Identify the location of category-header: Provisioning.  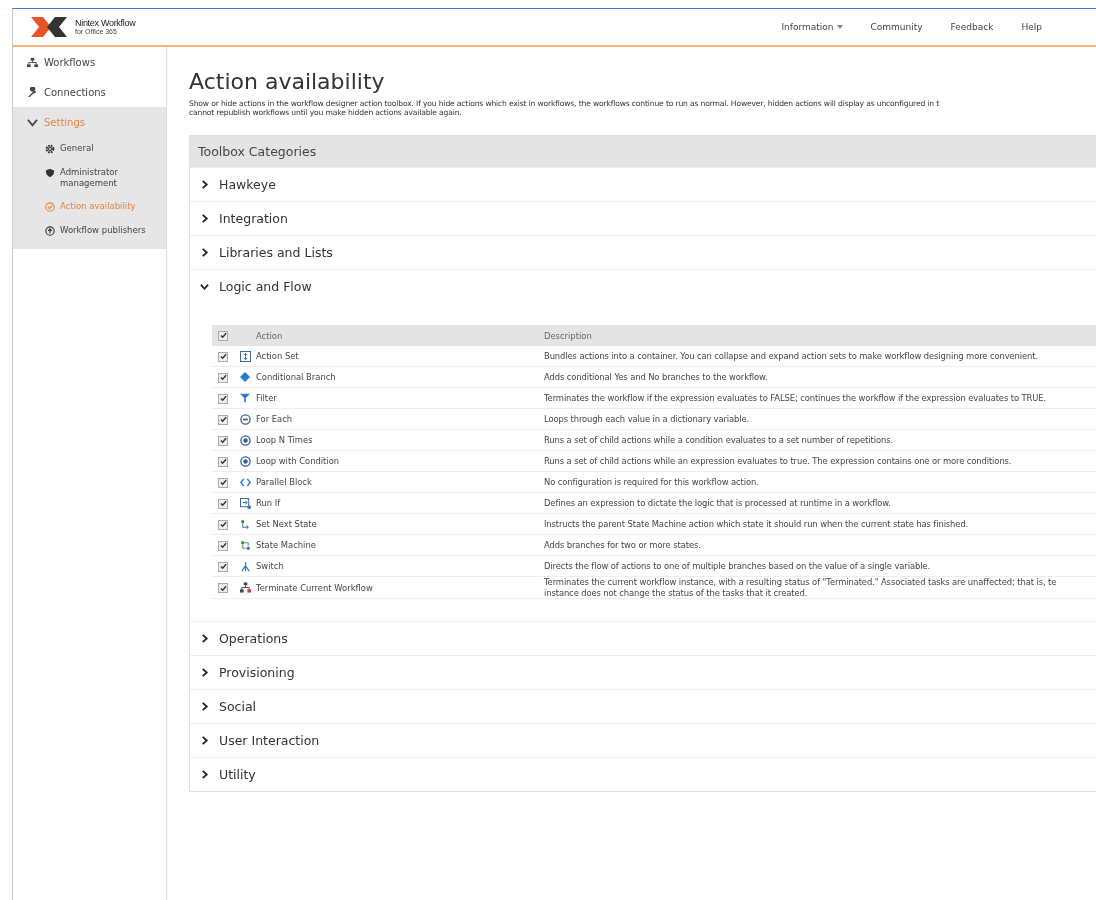
(643, 672).